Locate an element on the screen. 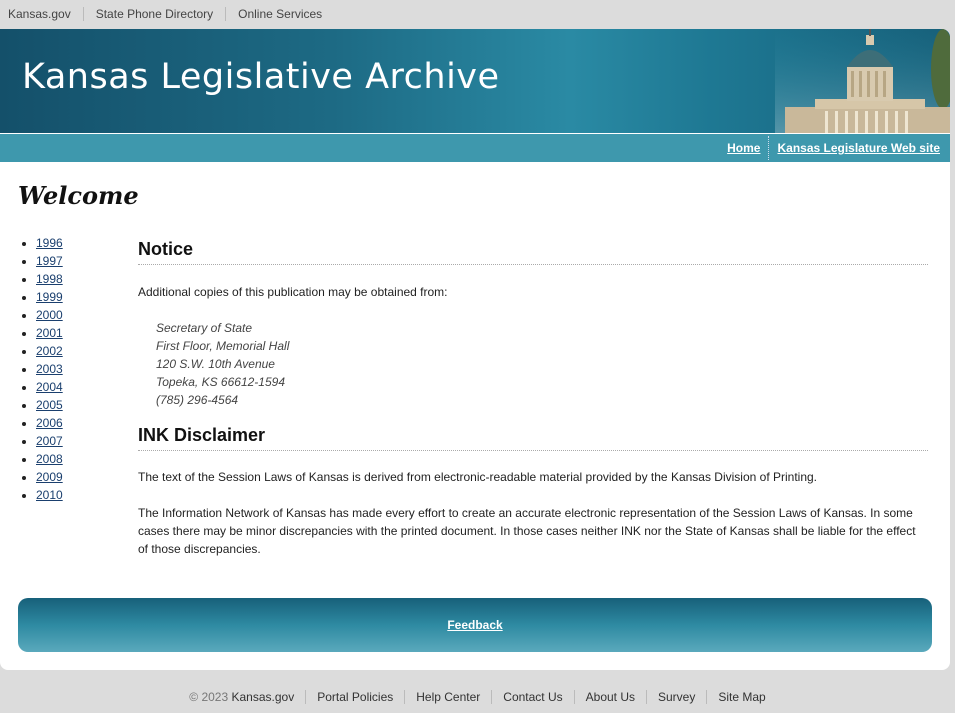  online-services-link: Online Services is located at coordinates (280, 14).